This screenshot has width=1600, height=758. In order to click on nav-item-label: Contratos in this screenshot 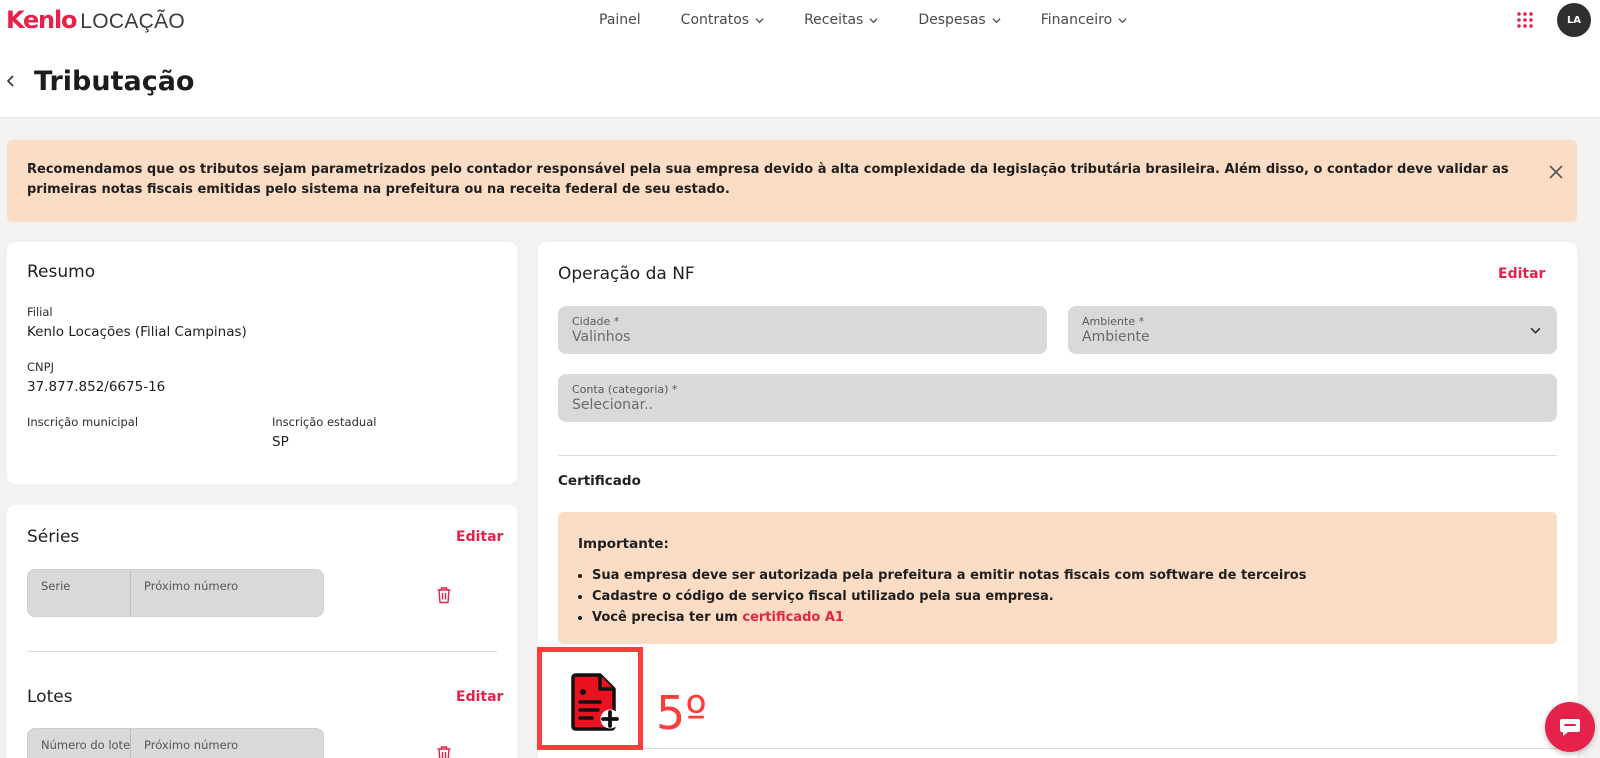, I will do `click(715, 20)`.